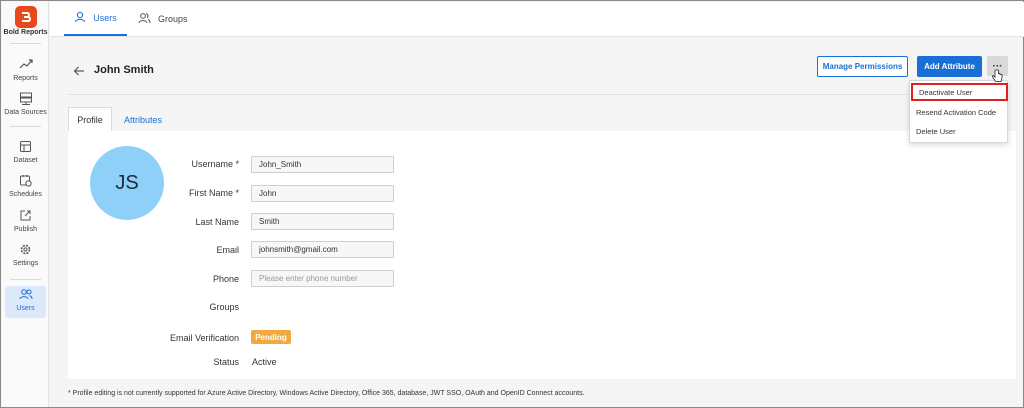 This screenshot has height=408, width=1024. I want to click on hand-cursor-icon, so click(997, 76).